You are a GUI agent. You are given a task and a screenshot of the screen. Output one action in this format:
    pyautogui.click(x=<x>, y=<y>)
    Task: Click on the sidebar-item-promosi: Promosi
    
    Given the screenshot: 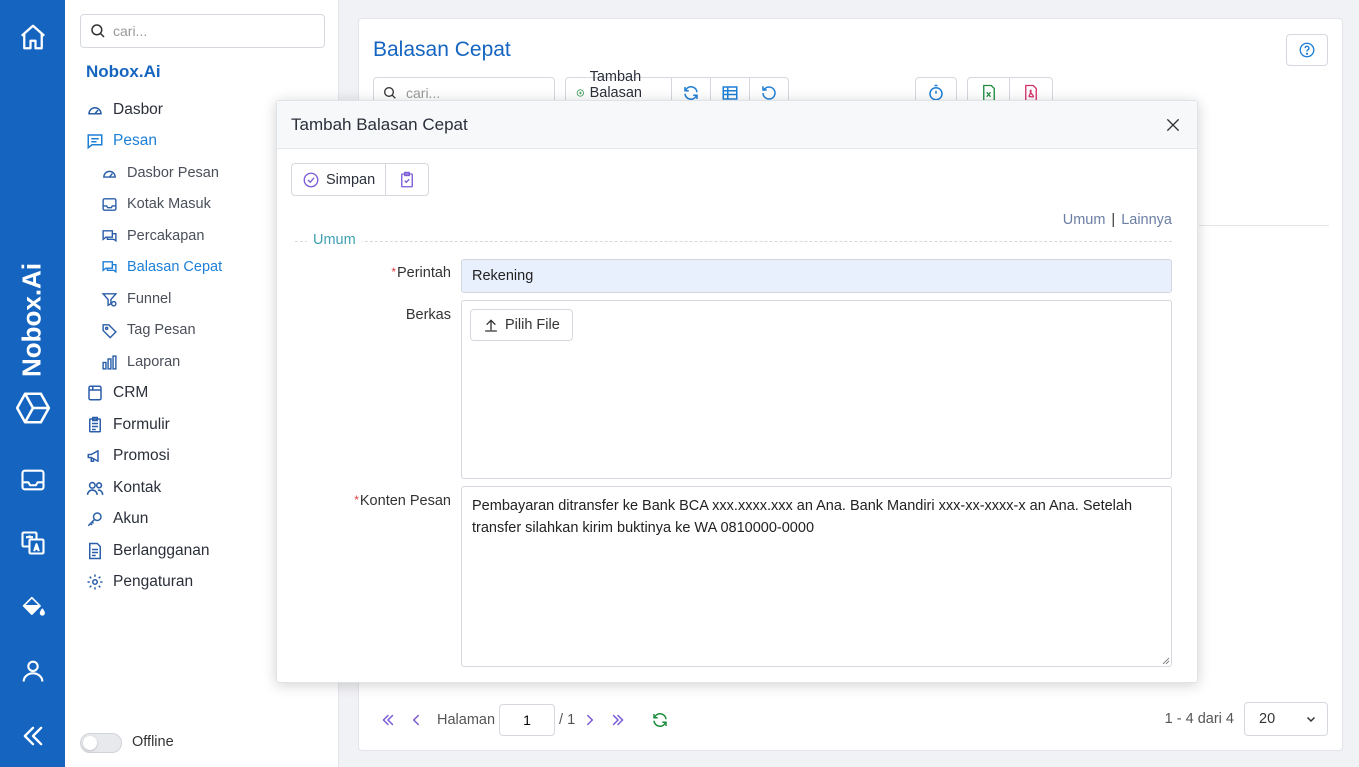 What is the action you would take?
    pyautogui.click(x=127, y=456)
    